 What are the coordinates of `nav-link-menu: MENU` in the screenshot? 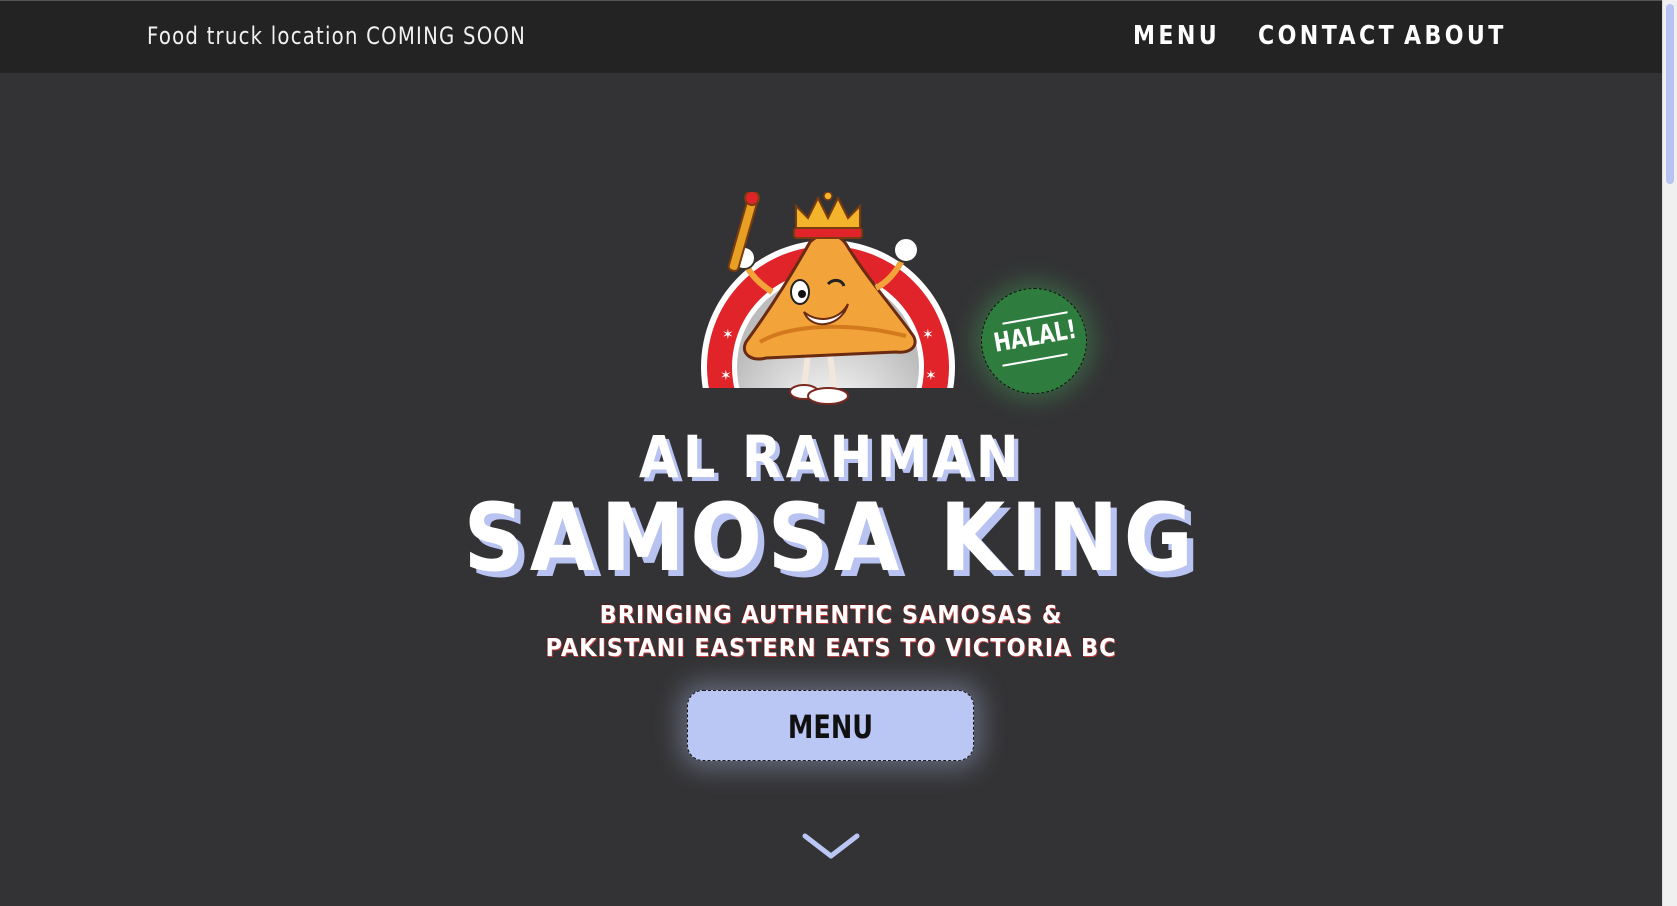 It's located at (1176, 36).